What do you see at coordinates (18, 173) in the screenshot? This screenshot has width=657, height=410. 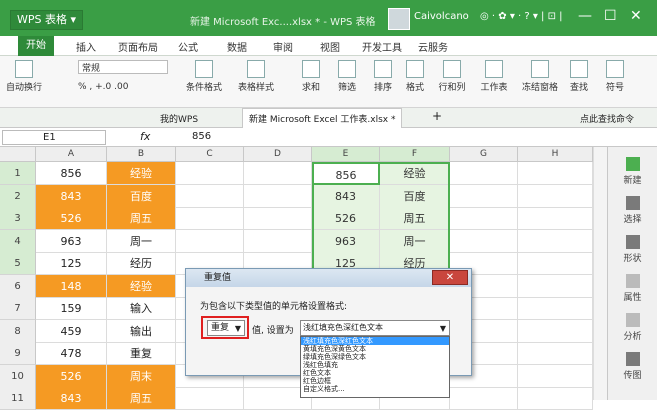 I see `row-header: 1` at bounding box center [18, 173].